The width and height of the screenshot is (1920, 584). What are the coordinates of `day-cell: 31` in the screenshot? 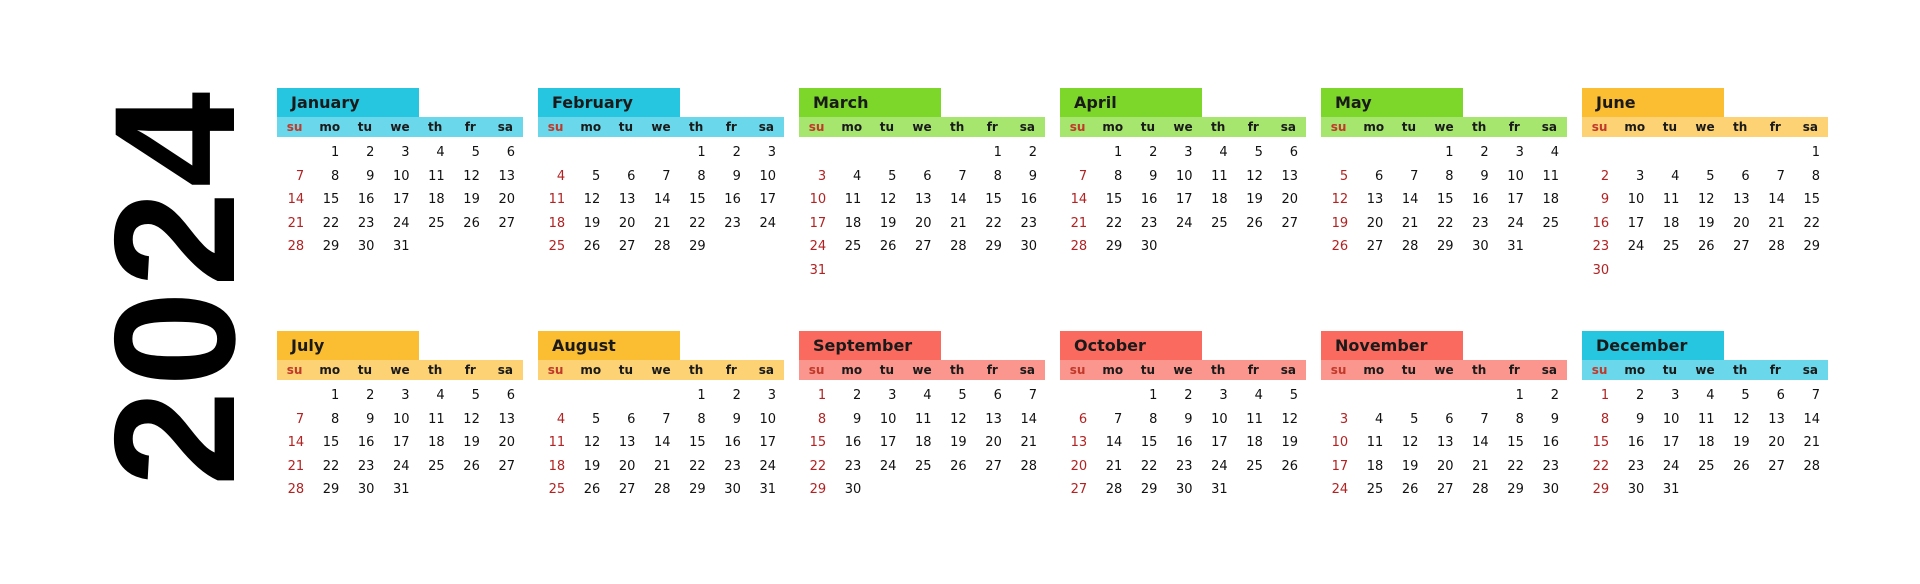 It's located at (1671, 489).